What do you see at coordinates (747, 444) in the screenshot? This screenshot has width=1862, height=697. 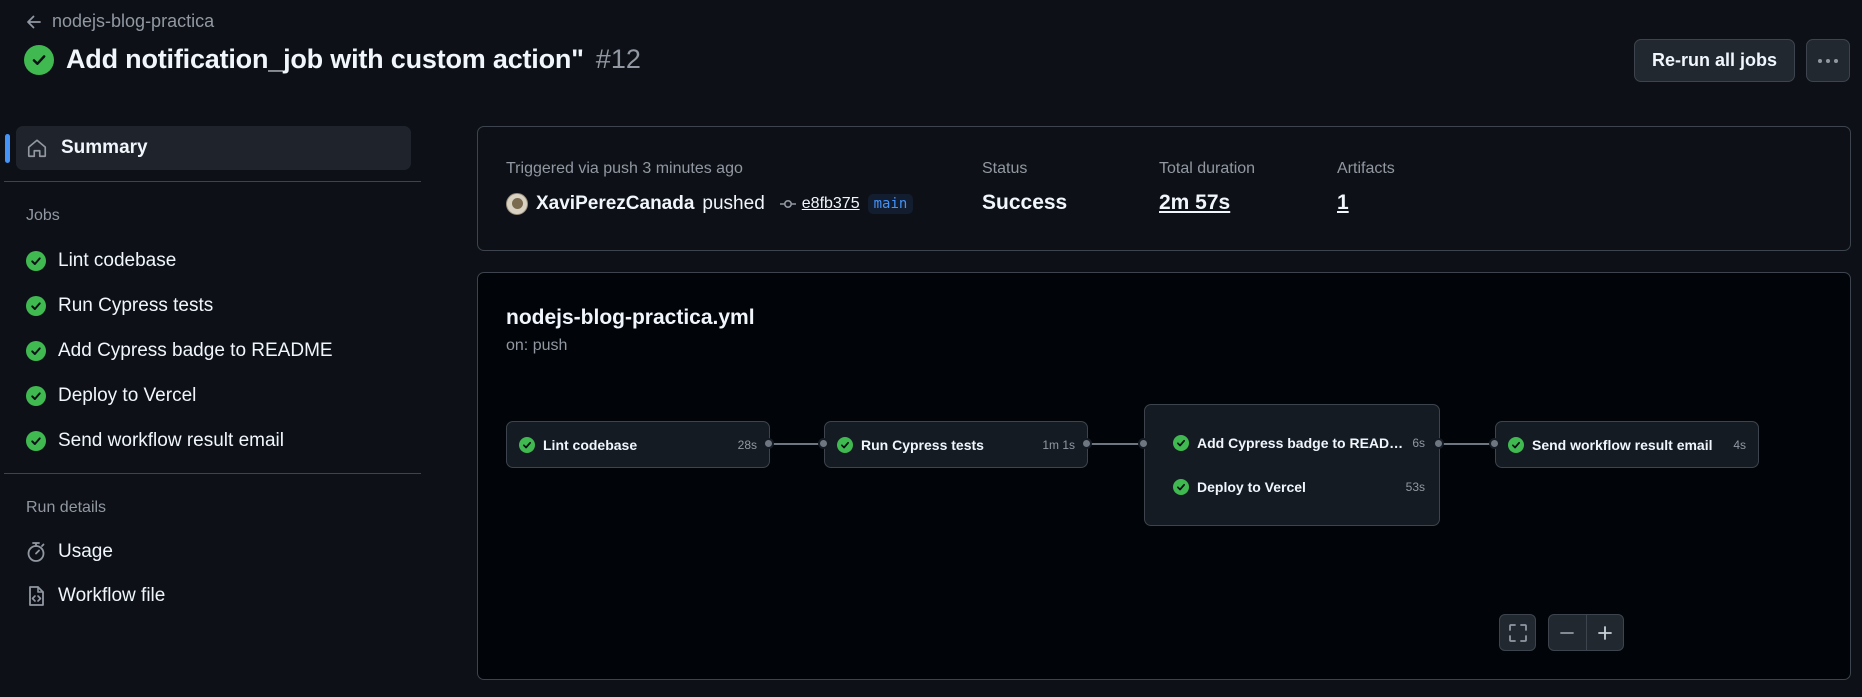 I see `graph-job-duration: 28s` at bounding box center [747, 444].